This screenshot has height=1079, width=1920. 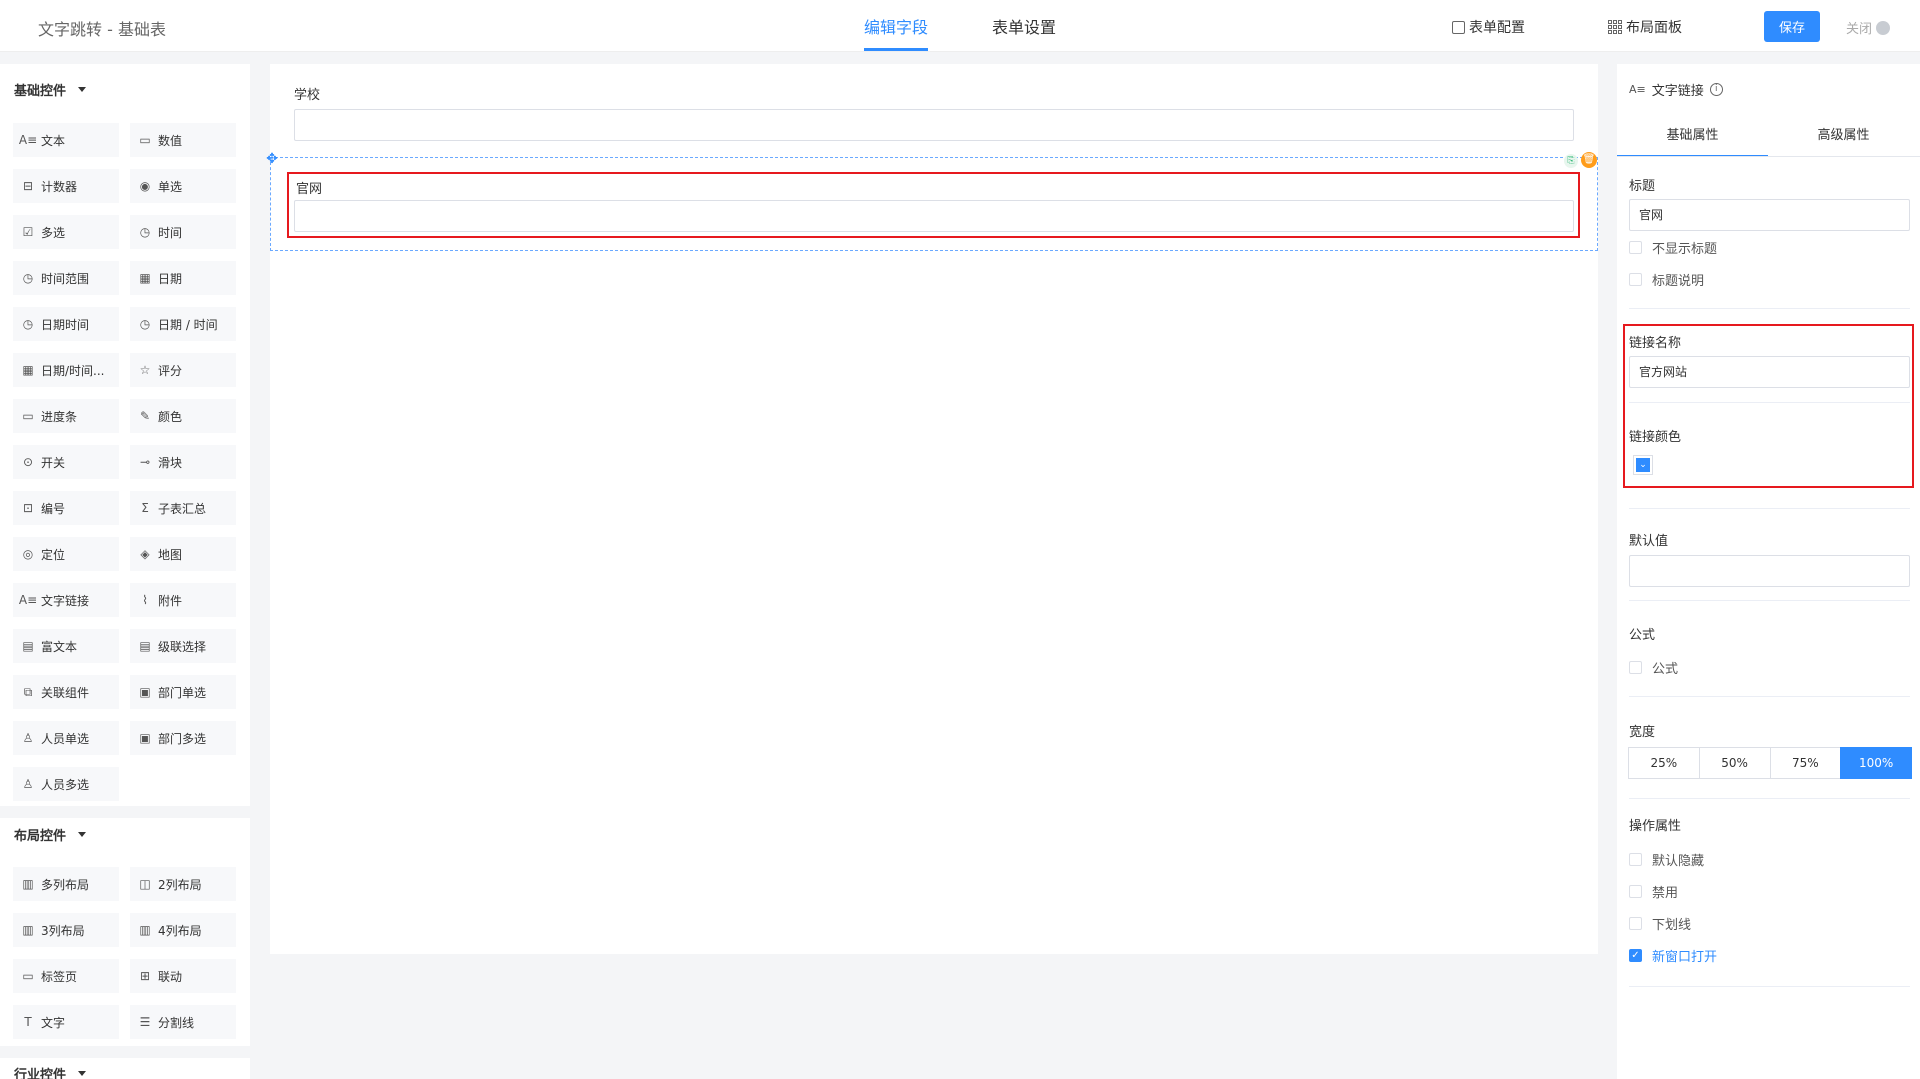 I want to click on basic-control-item: ☑ 多选, so click(x=66, y=232).